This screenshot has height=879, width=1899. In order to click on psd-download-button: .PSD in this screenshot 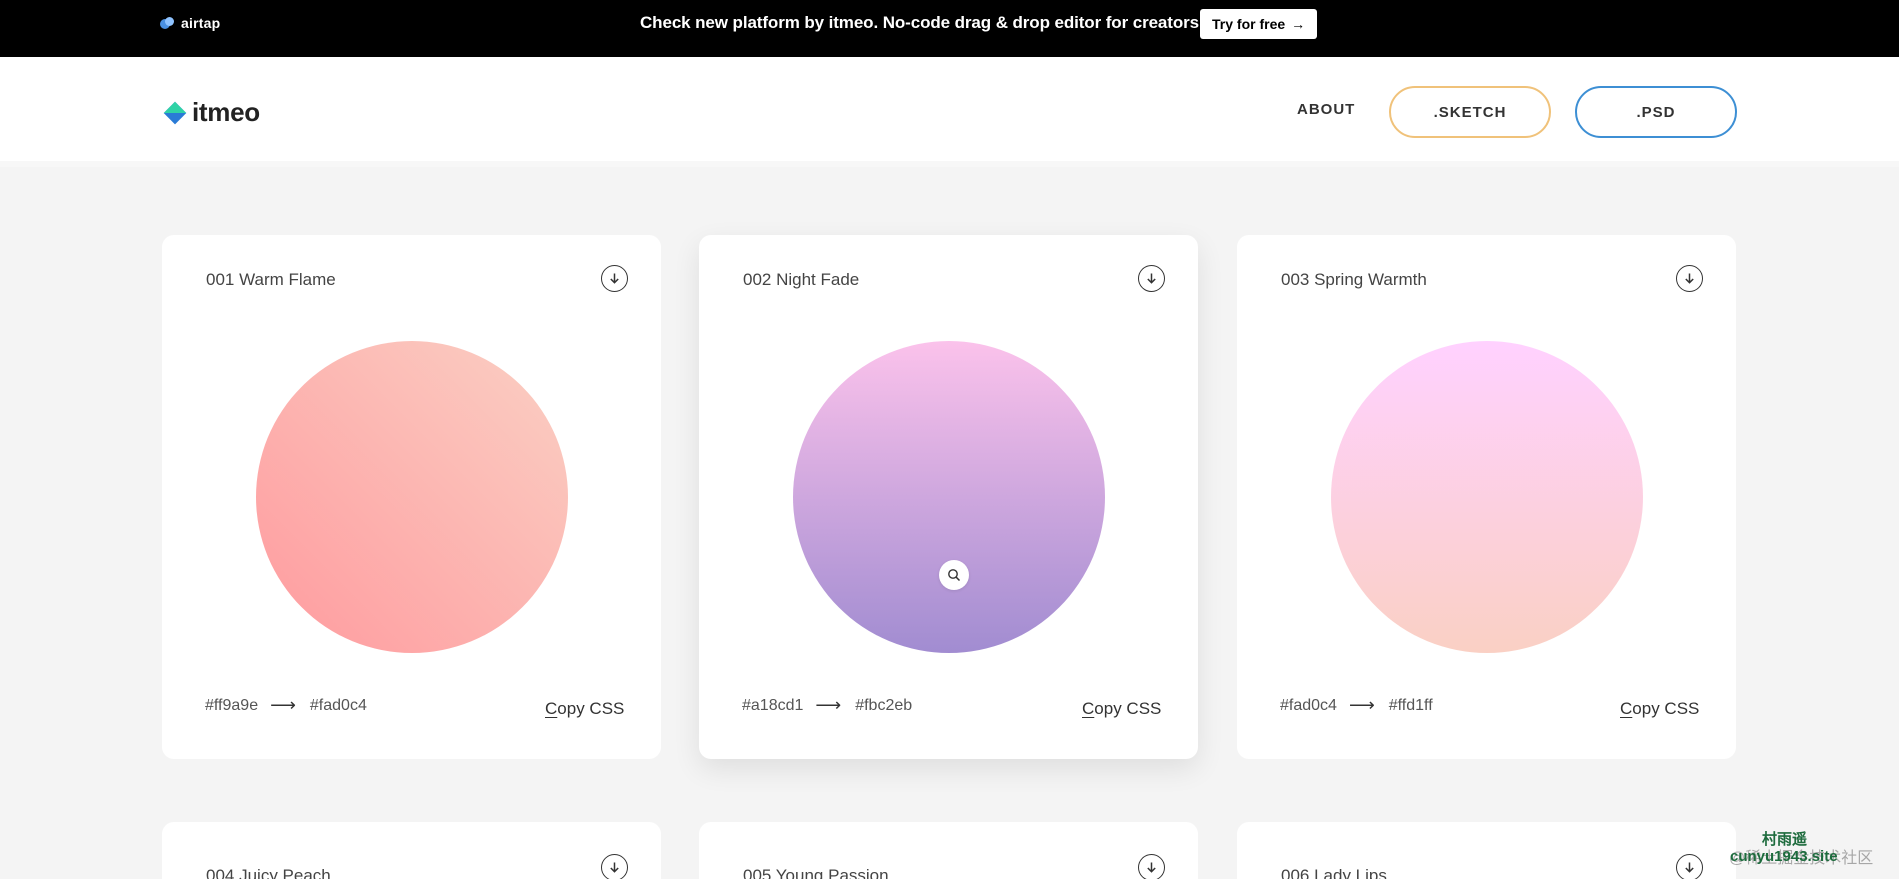, I will do `click(1656, 112)`.